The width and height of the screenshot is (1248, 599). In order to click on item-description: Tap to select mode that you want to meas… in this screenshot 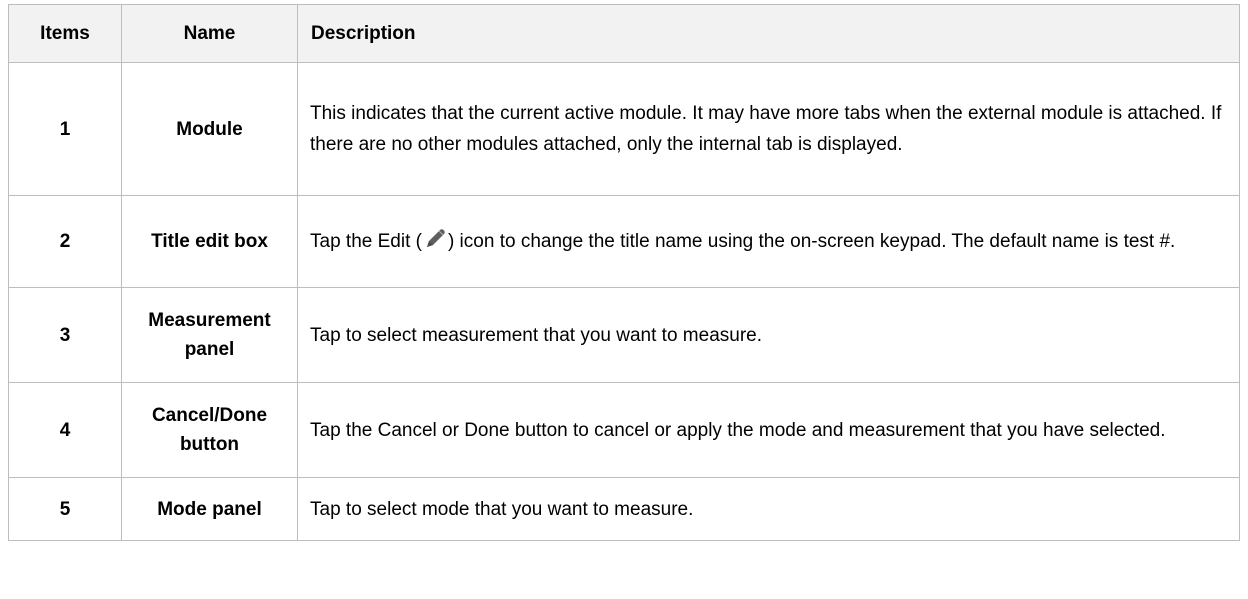, I will do `click(768, 509)`.